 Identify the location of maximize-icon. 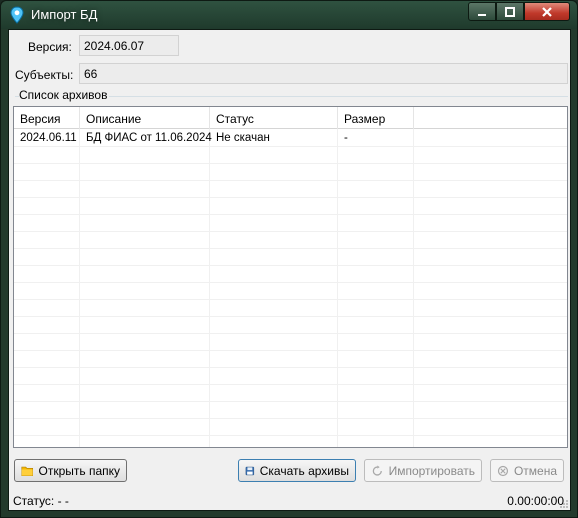
(510, 11).